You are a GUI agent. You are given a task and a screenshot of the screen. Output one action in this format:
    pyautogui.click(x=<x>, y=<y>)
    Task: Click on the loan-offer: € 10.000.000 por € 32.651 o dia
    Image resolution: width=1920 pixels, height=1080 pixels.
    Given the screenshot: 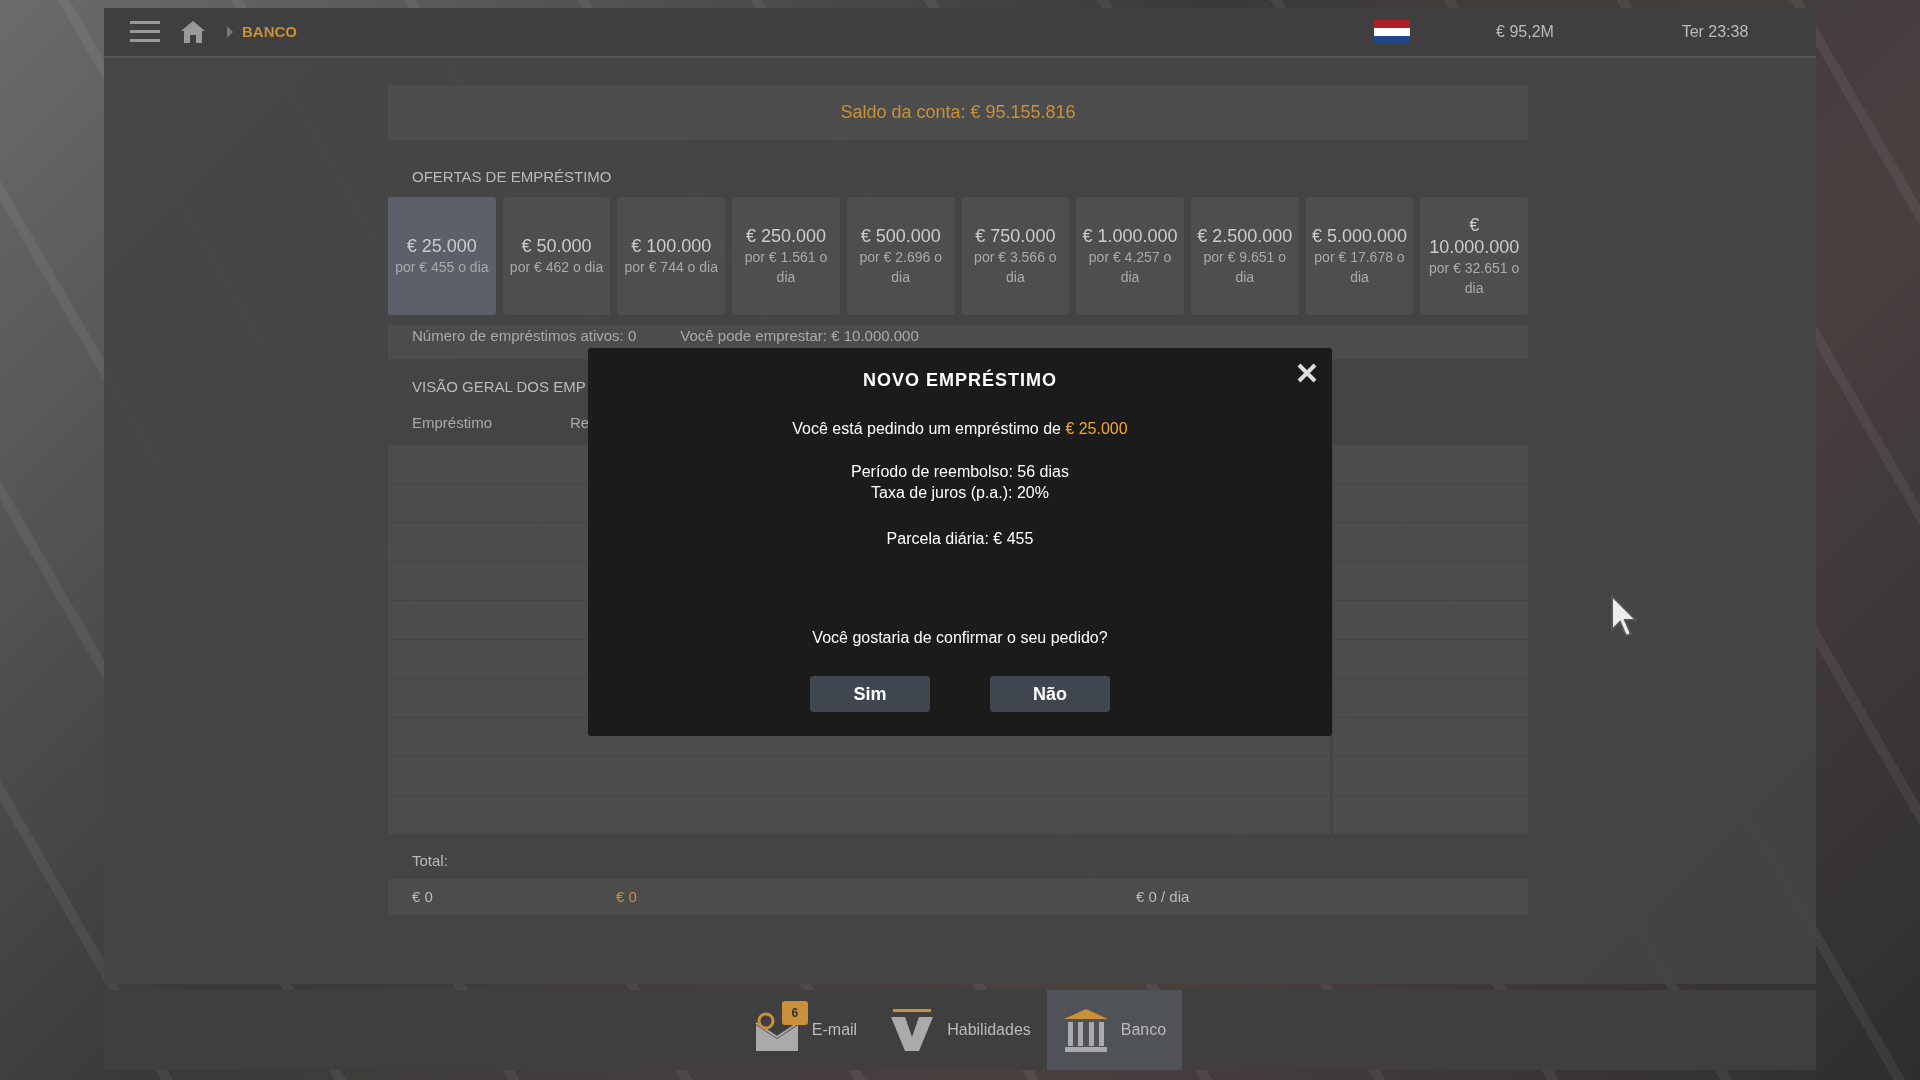 What is the action you would take?
    pyautogui.click(x=1474, y=255)
    